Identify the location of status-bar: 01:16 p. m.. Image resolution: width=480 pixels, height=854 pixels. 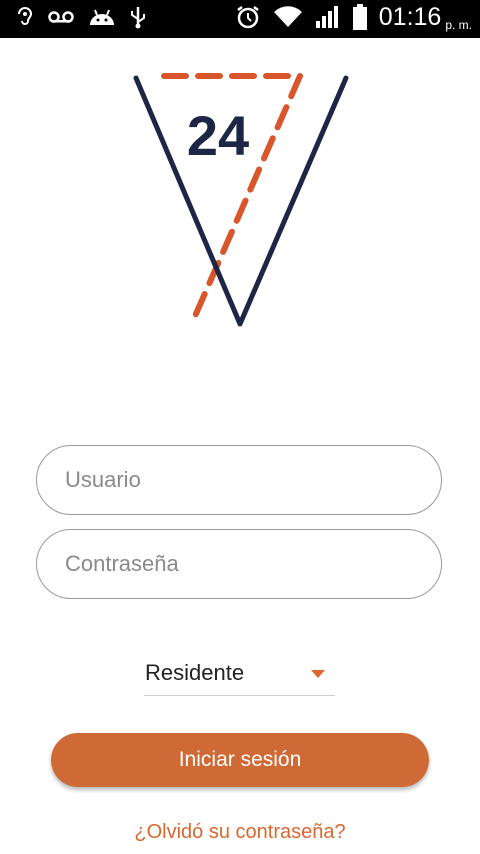
(240, 19).